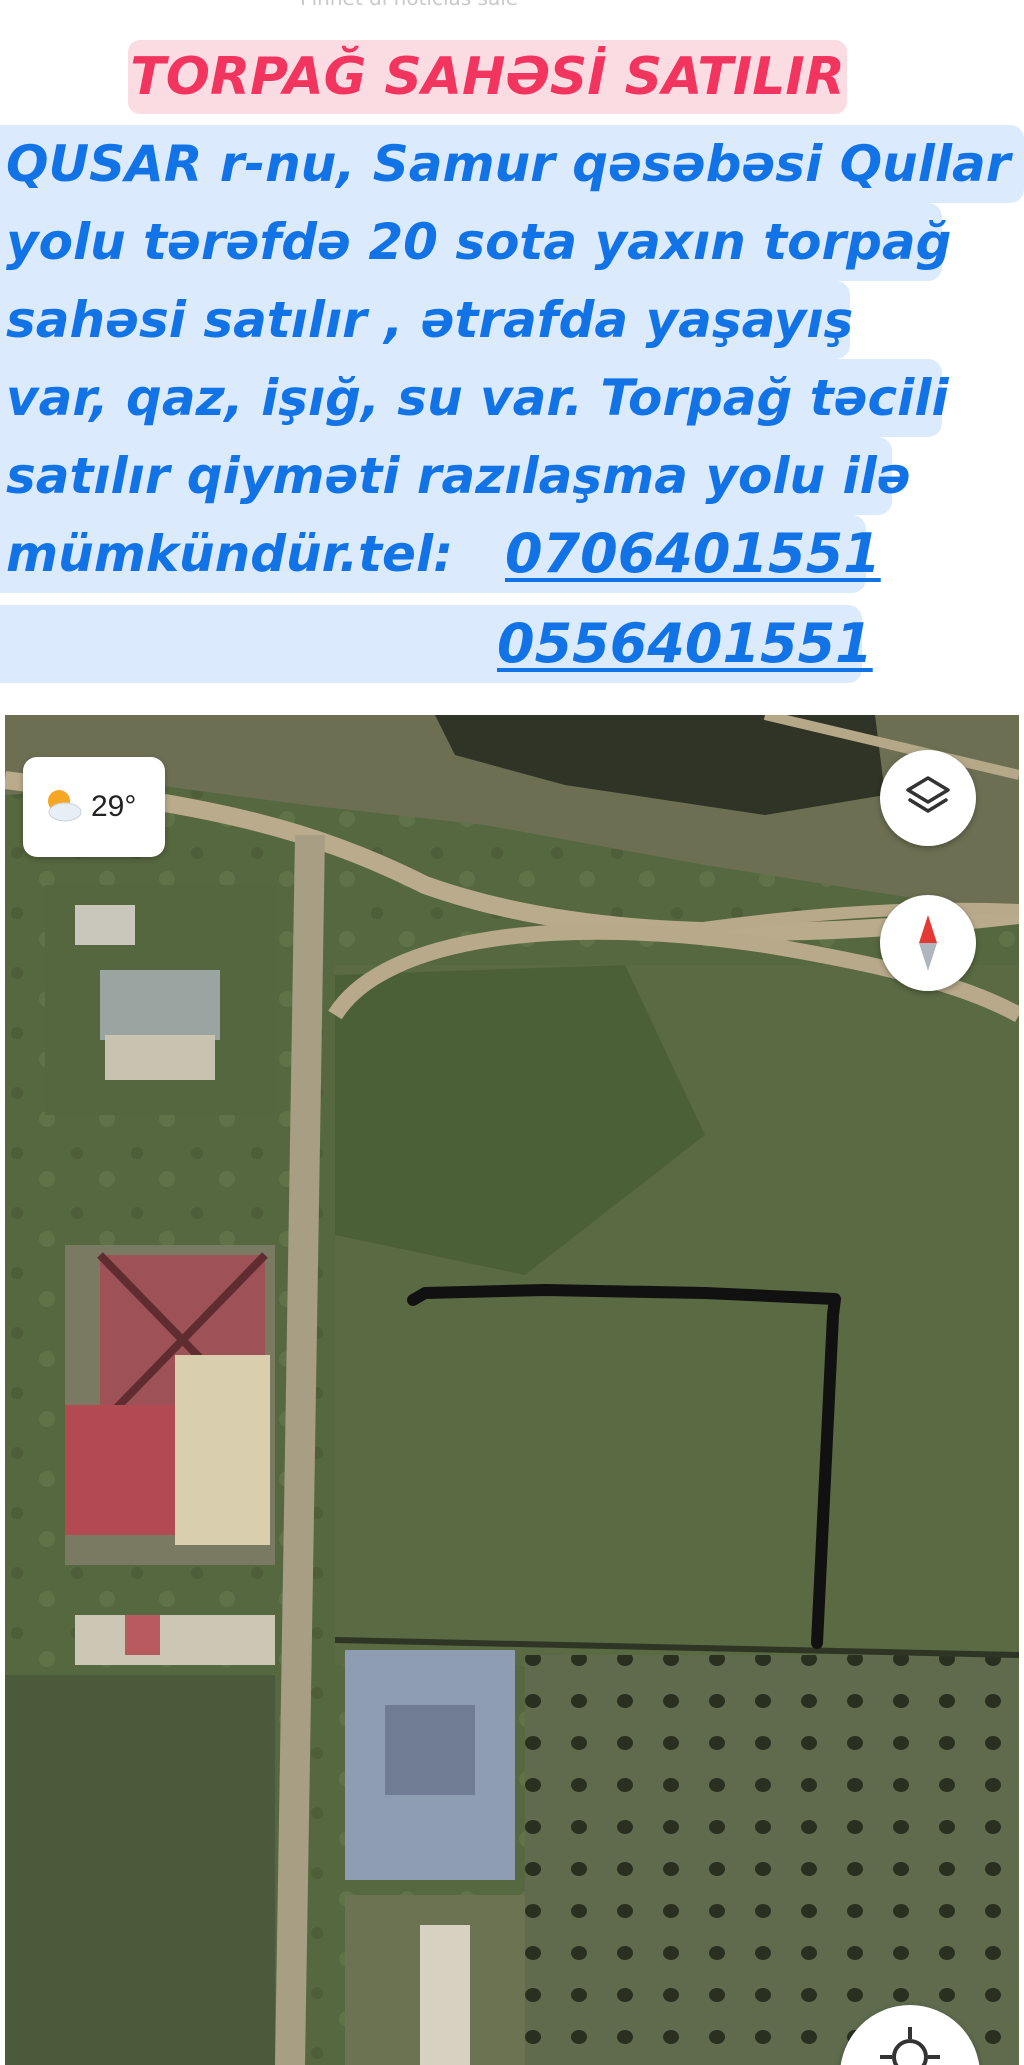  What do you see at coordinates (693, 554) in the screenshot?
I see `phone-link-1: 0706401551` at bounding box center [693, 554].